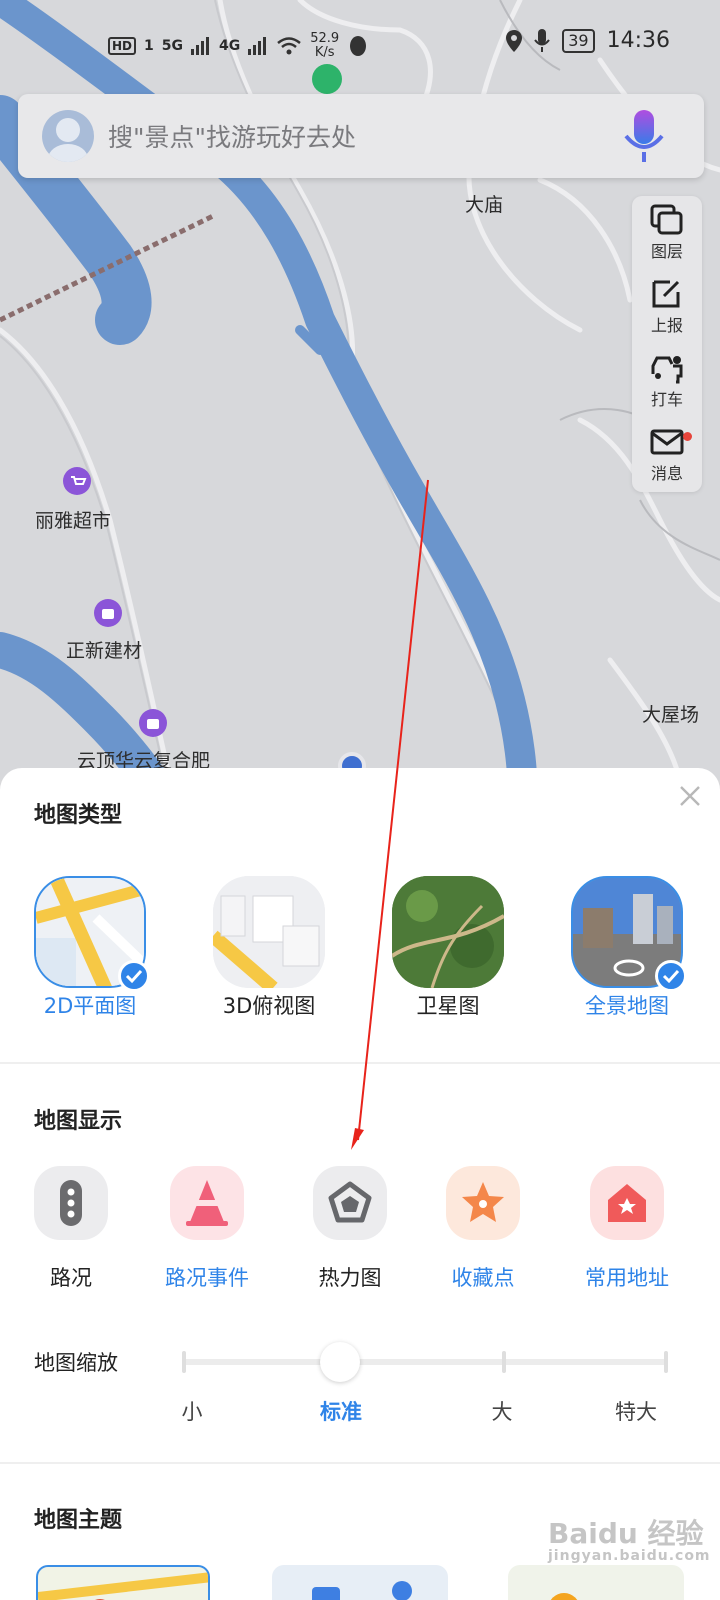 Image resolution: width=720 pixels, height=1600 pixels. Describe the element at coordinates (636, 1411) in the screenshot. I see `zoom-option-extra-large: 特大` at that location.